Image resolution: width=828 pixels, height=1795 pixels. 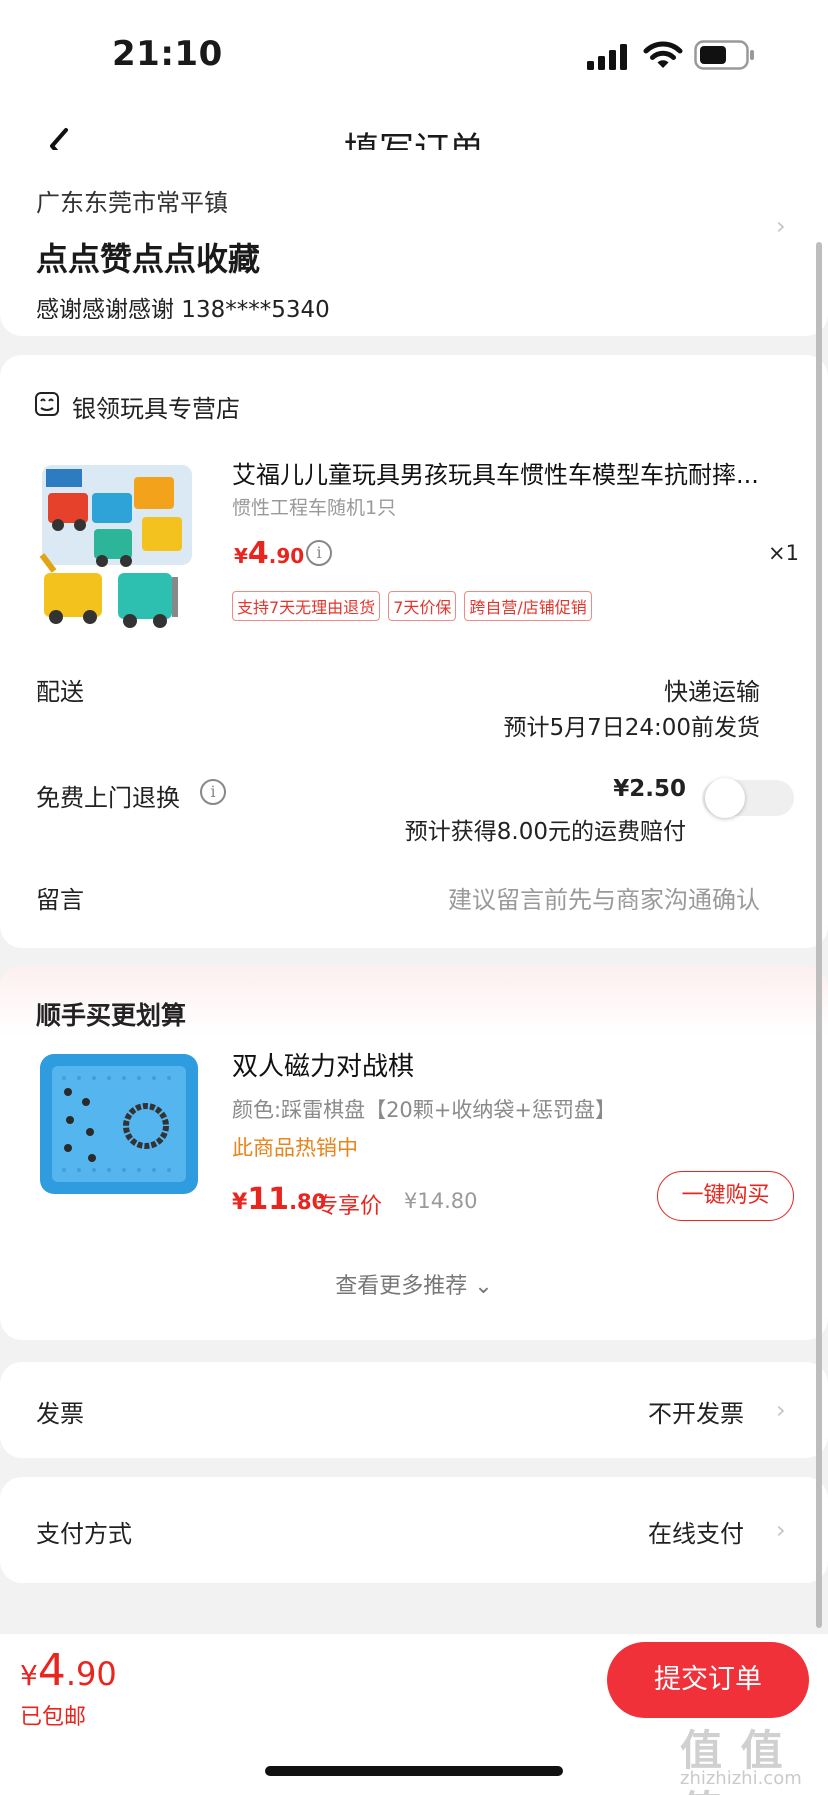 I want to click on return-service-price: ¥2.50, so click(x=649, y=789).